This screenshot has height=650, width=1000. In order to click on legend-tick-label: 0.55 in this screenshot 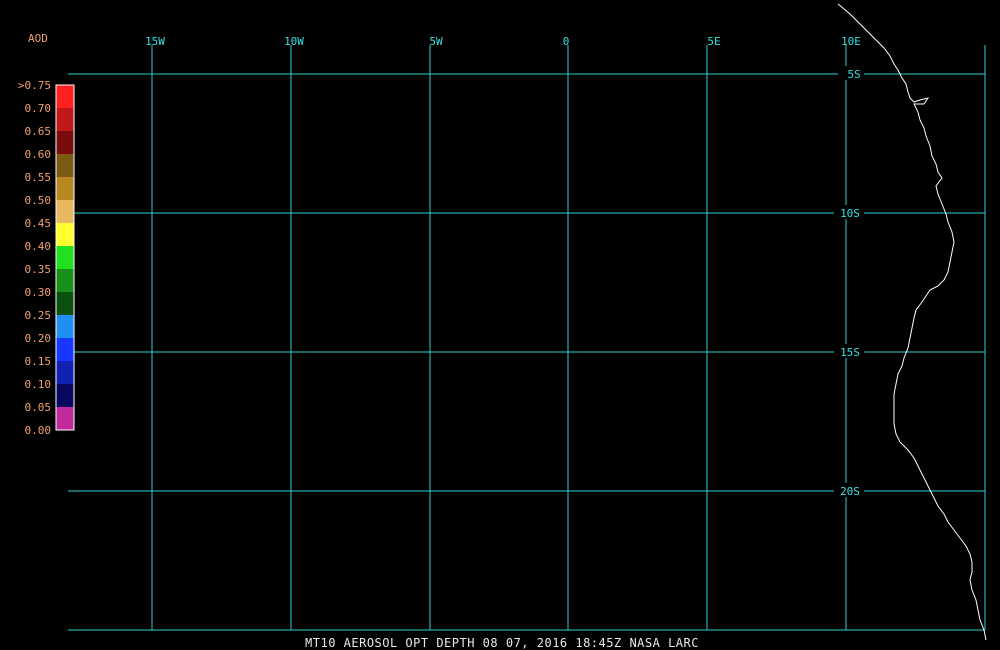, I will do `click(38, 177)`.